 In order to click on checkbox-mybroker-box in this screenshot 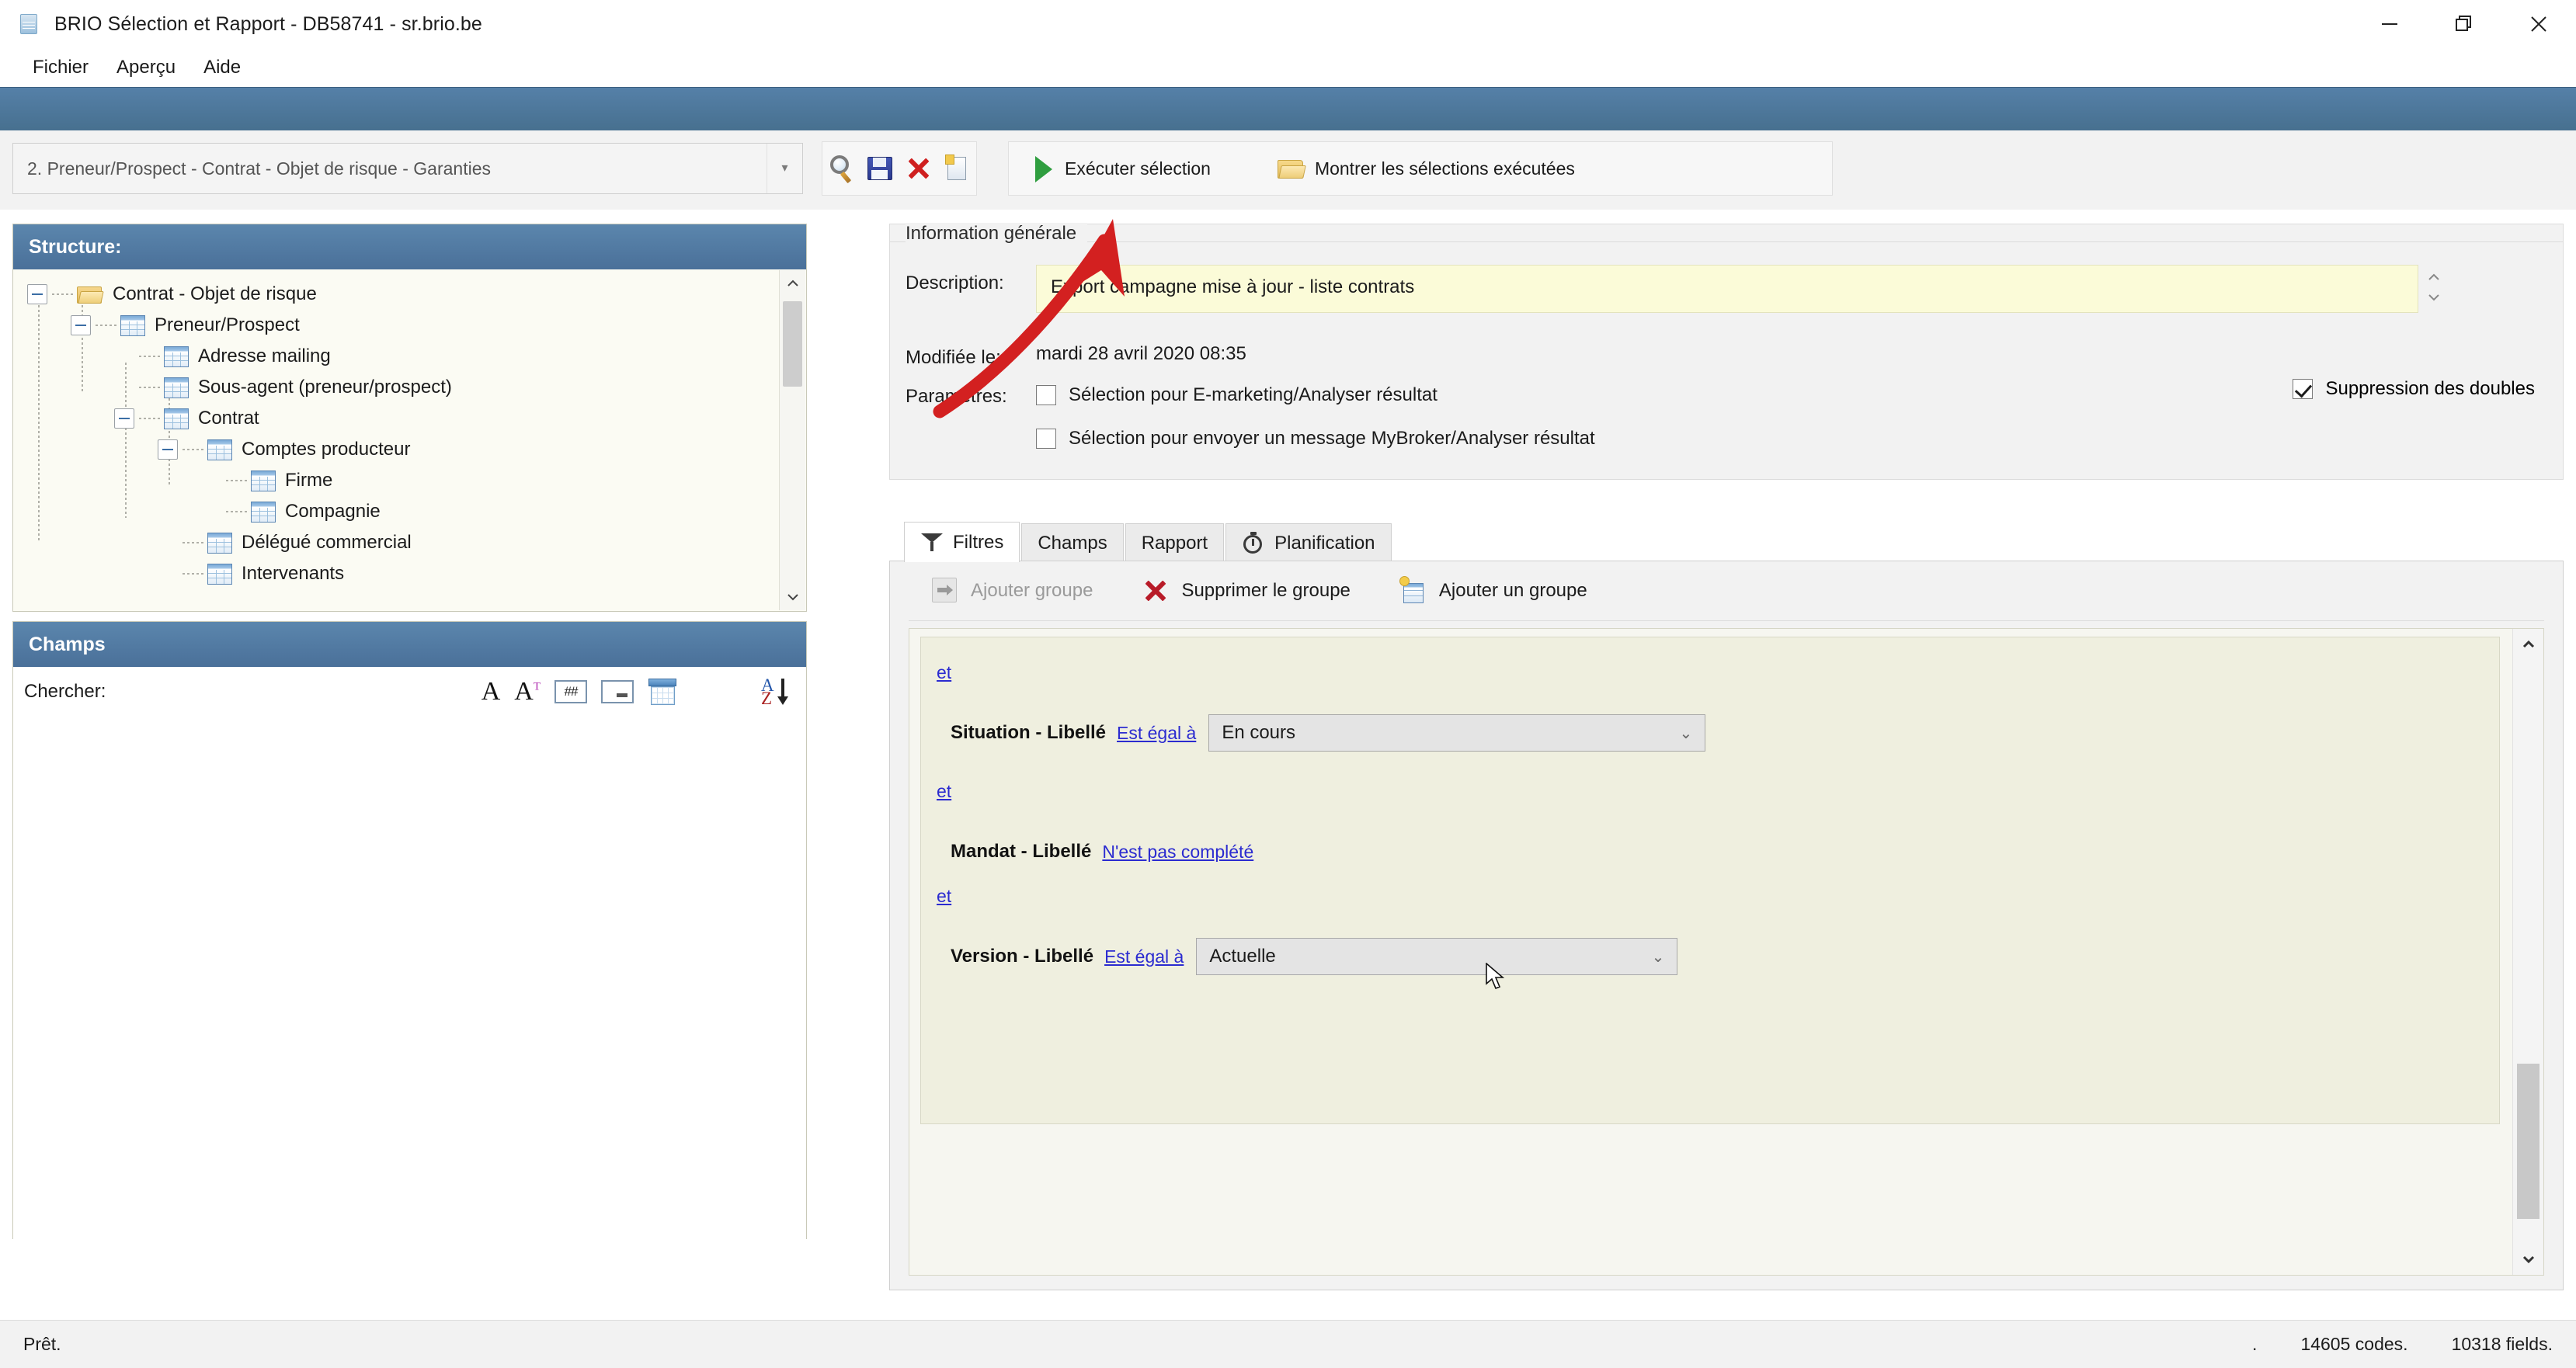, I will do `click(1046, 439)`.